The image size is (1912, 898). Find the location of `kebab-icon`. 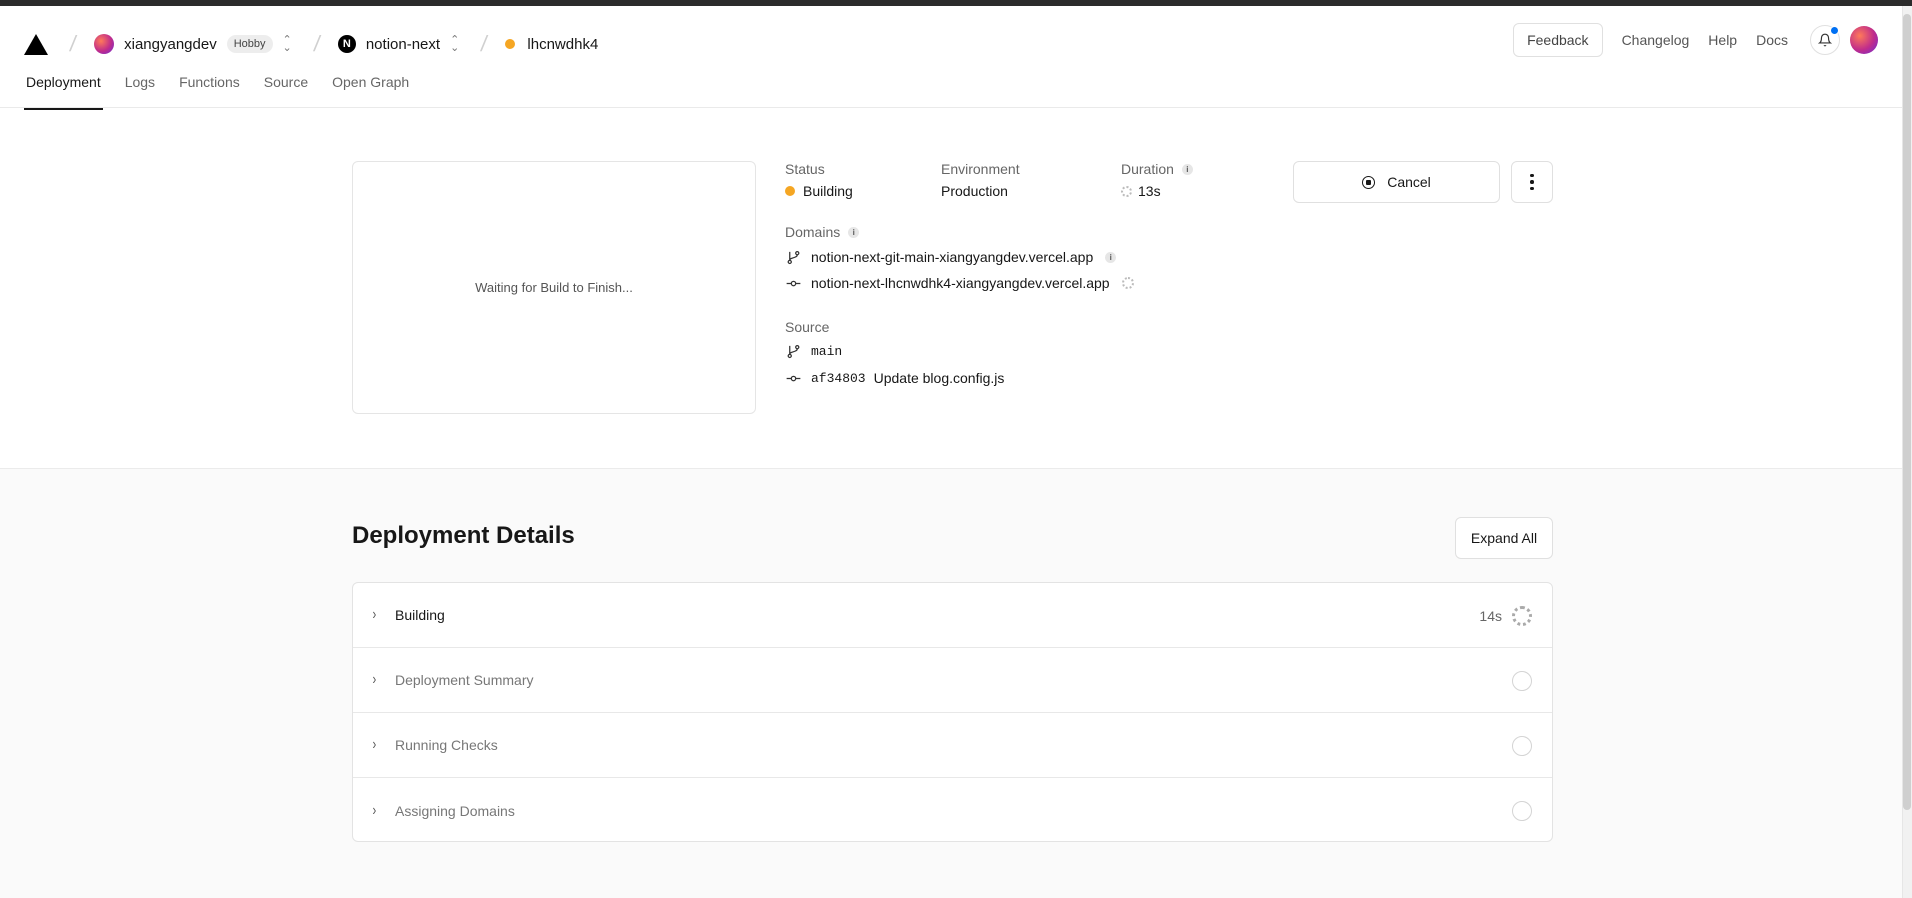

kebab-icon is located at coordinates (1532, 175).